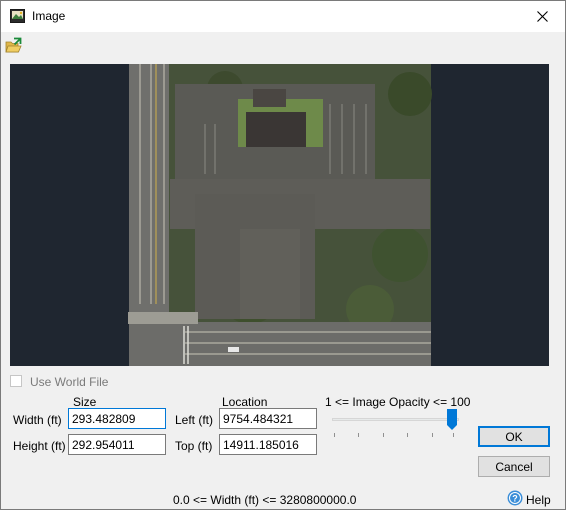  What do you see at coordinates (85, 402) in the screenshot?
I see `size-heading: Size` at bounding box center [85, 402].